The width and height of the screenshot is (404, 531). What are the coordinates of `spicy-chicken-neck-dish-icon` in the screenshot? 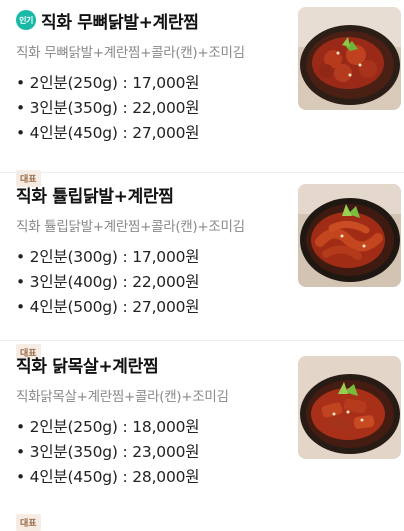 It's located at (349, 407).